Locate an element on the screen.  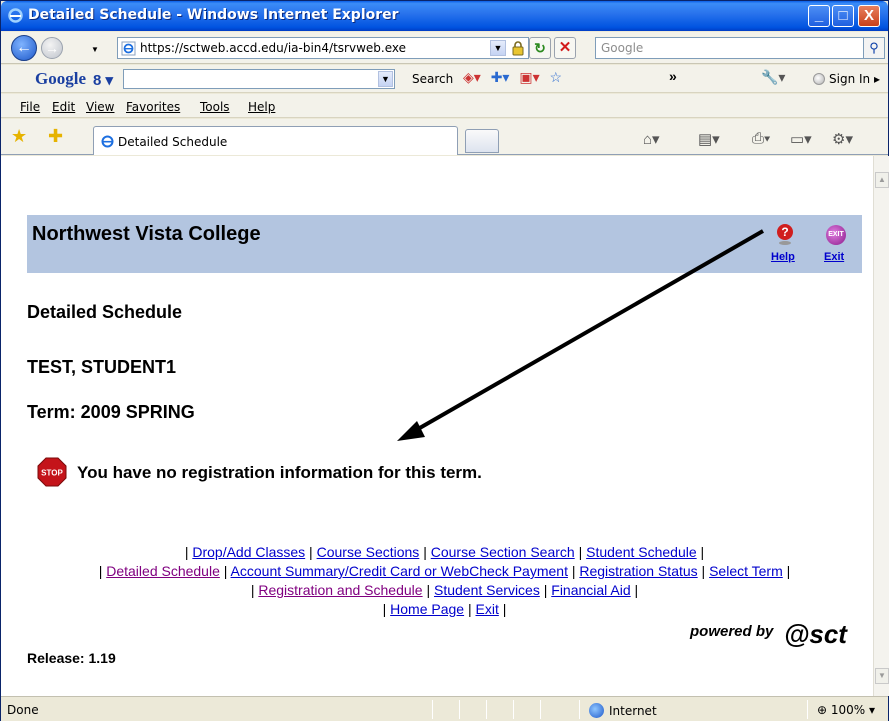
forward-arrow-icon: → is located at coordinates (52, 48).